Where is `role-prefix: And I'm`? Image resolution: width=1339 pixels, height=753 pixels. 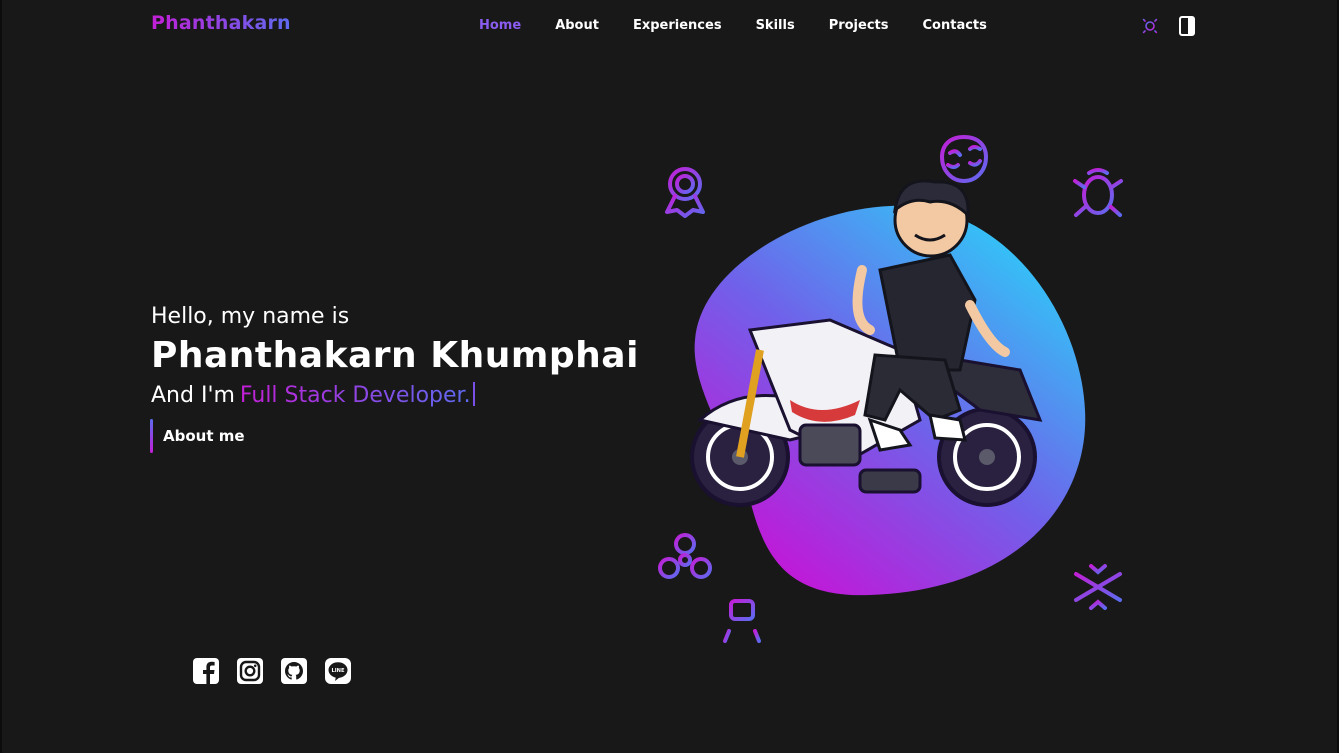 role-prefix: And I'm is located at coordinates (193, 395).